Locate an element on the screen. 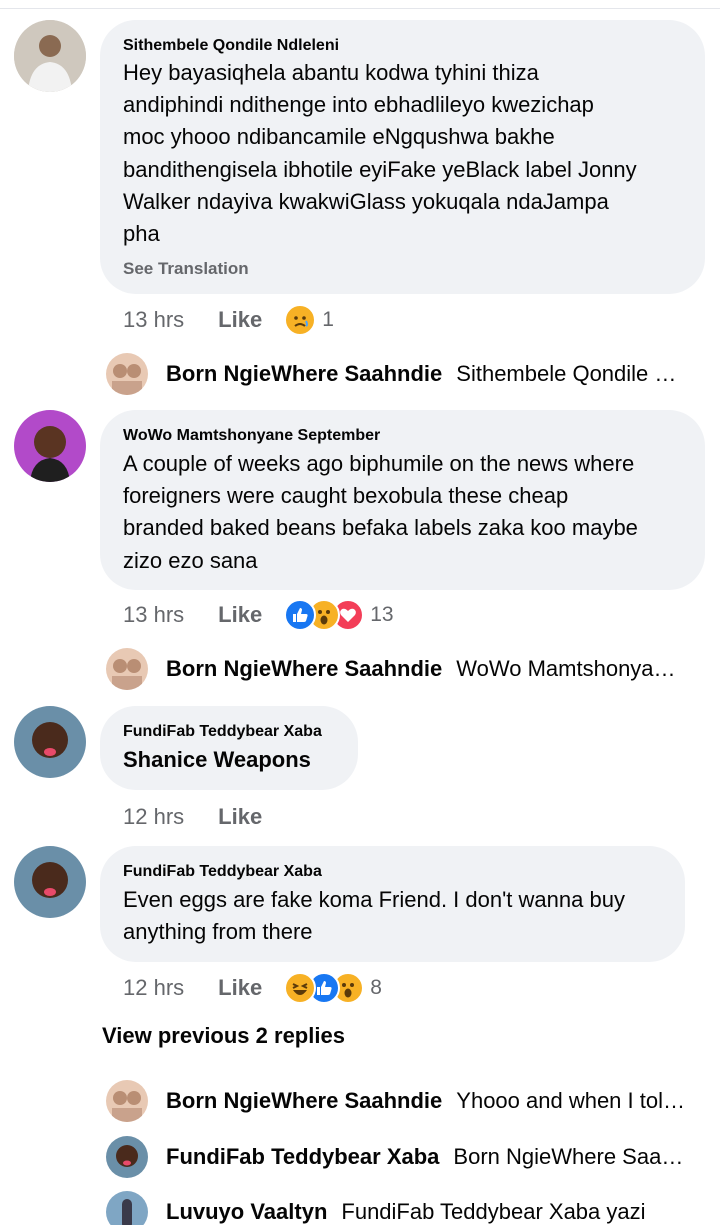 The height and width of the screenshot is (1225, 720). reply-text: FundiFab Teddybear Xaba yazi is located at coordinates (493, 1211).